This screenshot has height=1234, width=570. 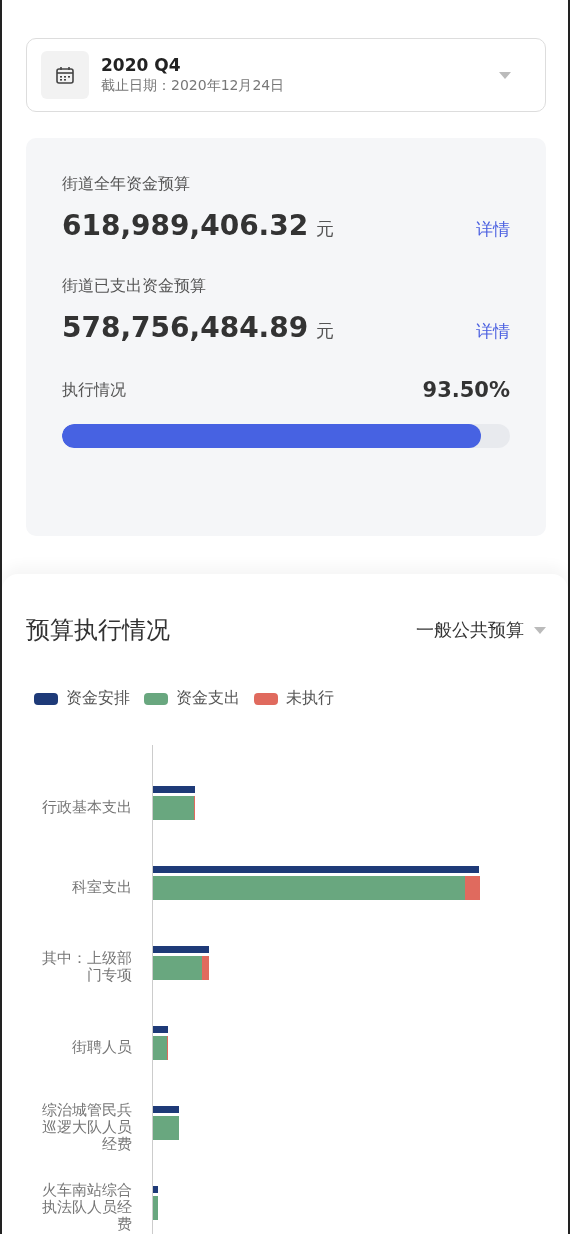 What do you see at coordinates (94, 390) in the screenshot?
I see `progress-label: 执行情况` at bounding box center [94, 390].